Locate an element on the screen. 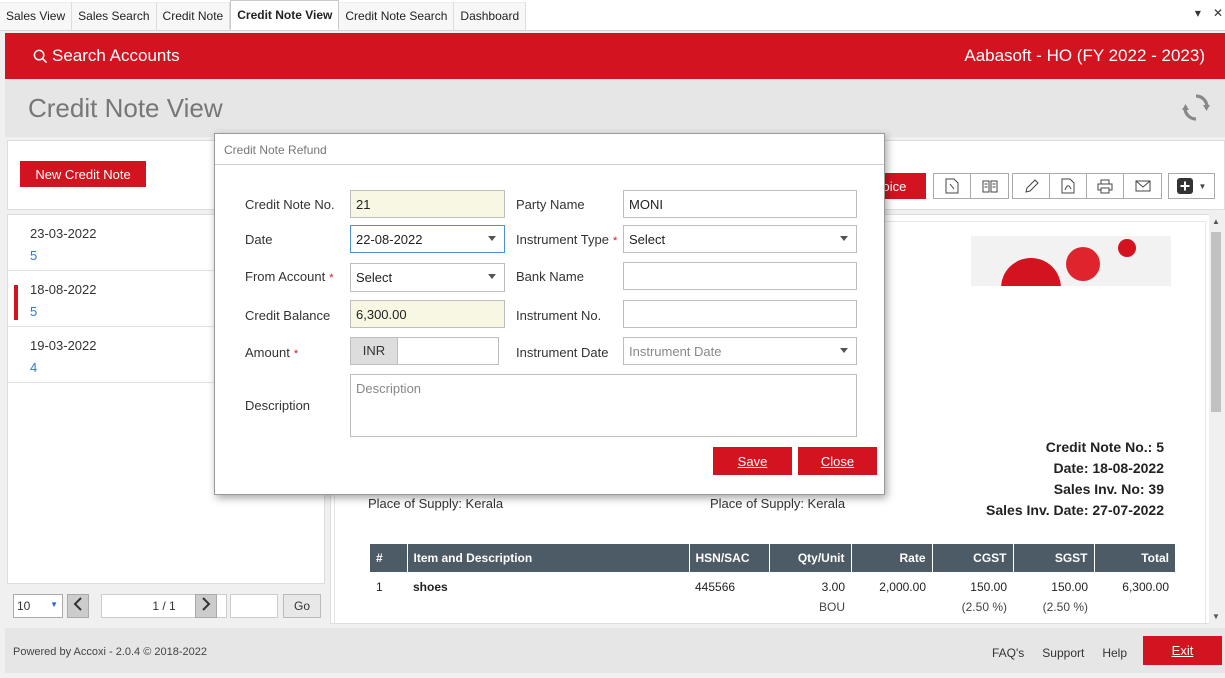  from-account-select: Select is located at coordinates (427, 277).